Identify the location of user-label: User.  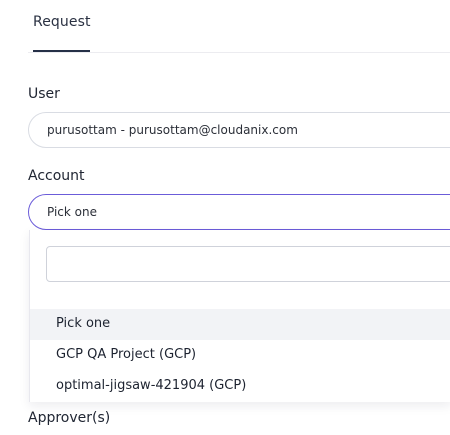
(44, 94).